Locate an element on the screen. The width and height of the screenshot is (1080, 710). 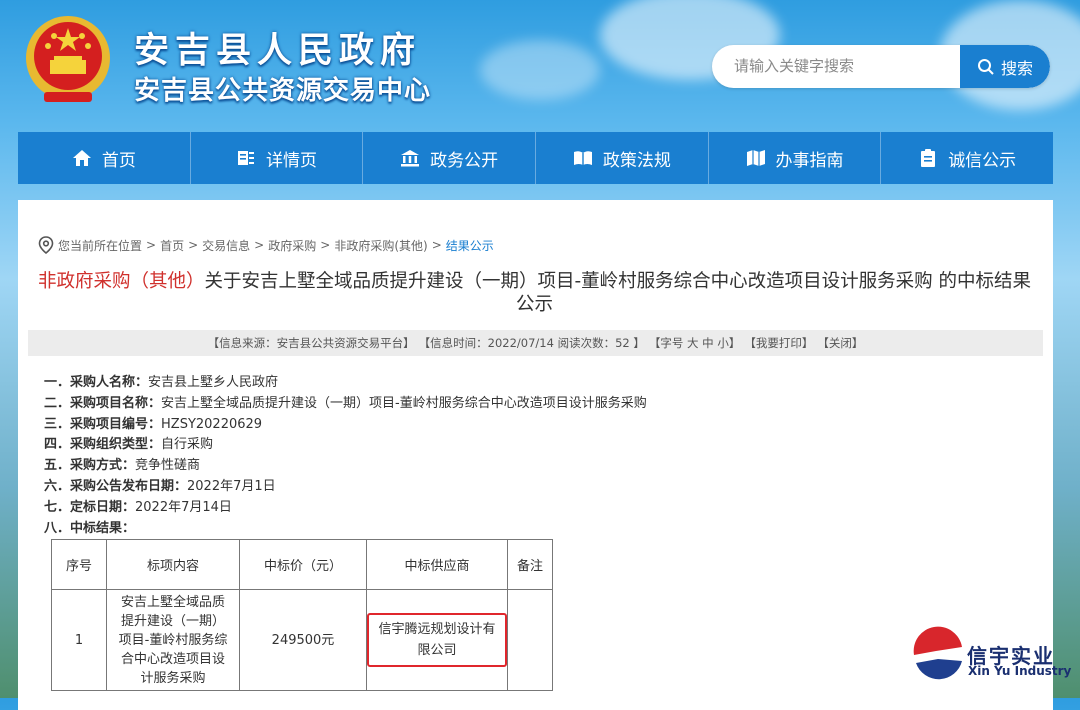
breadcrumb-home: 首页 is located at coordinates (172, 245).